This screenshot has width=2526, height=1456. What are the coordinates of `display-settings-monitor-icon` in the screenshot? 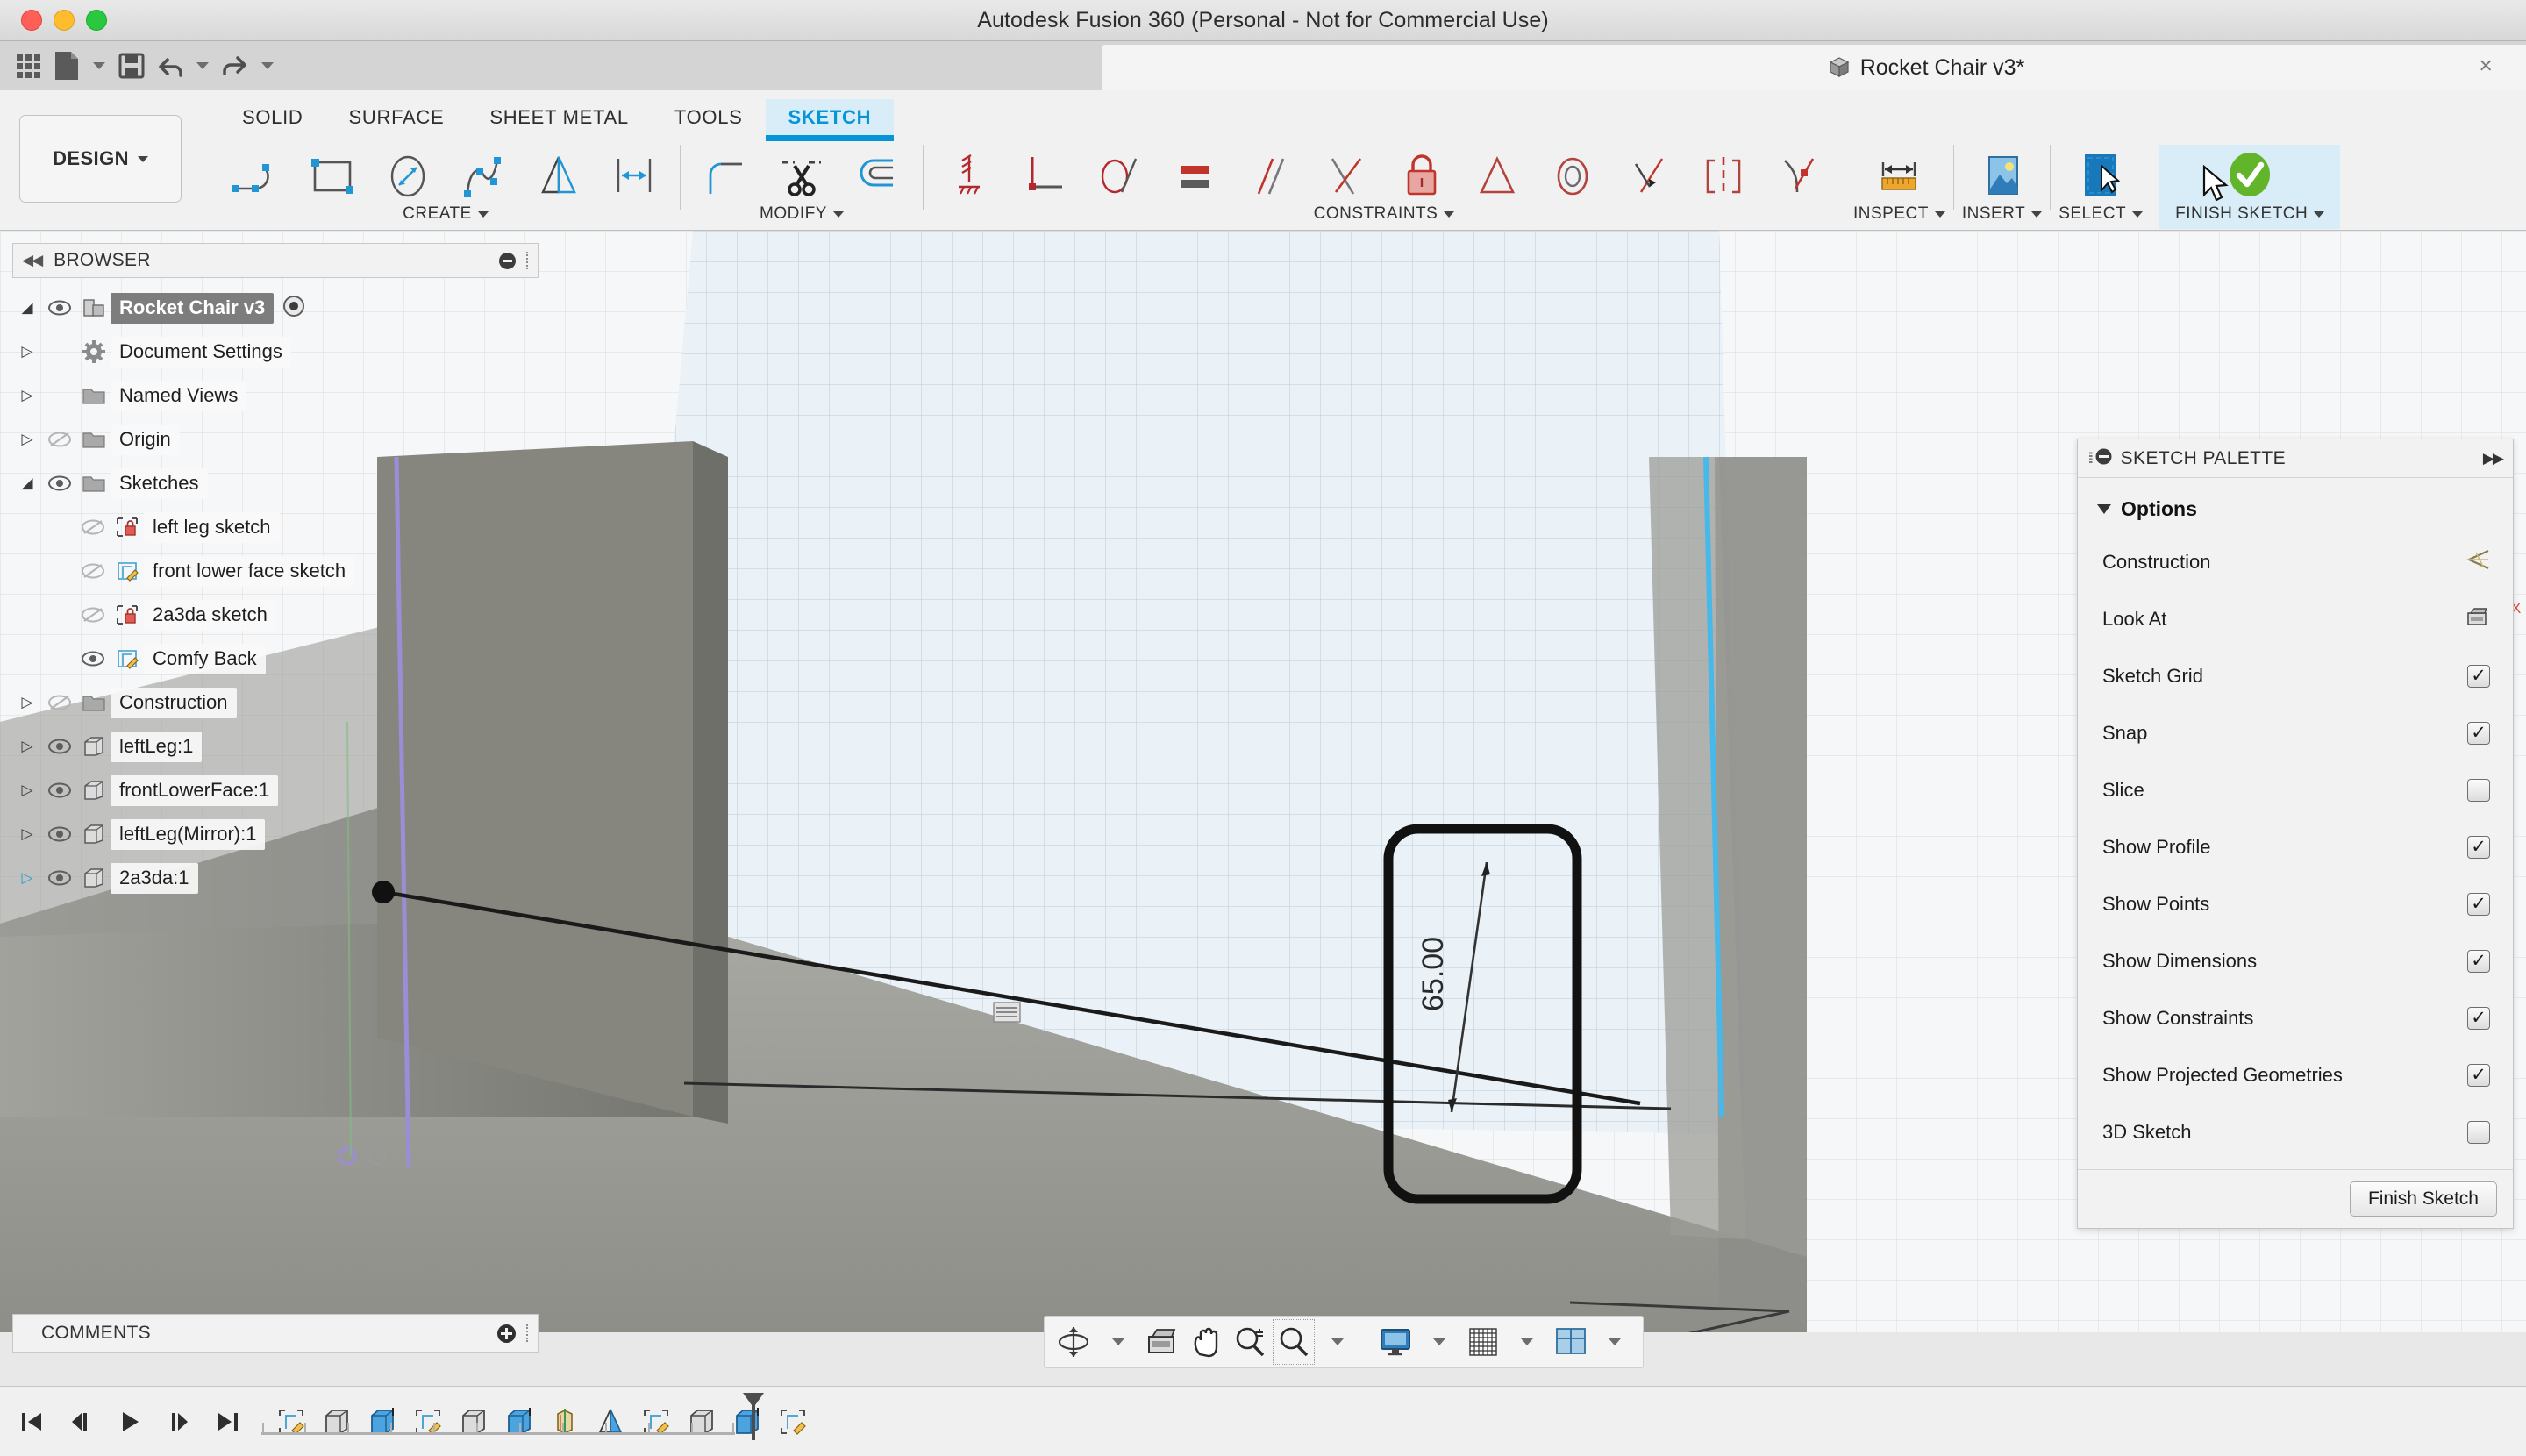 It's located at (1395, 1342).